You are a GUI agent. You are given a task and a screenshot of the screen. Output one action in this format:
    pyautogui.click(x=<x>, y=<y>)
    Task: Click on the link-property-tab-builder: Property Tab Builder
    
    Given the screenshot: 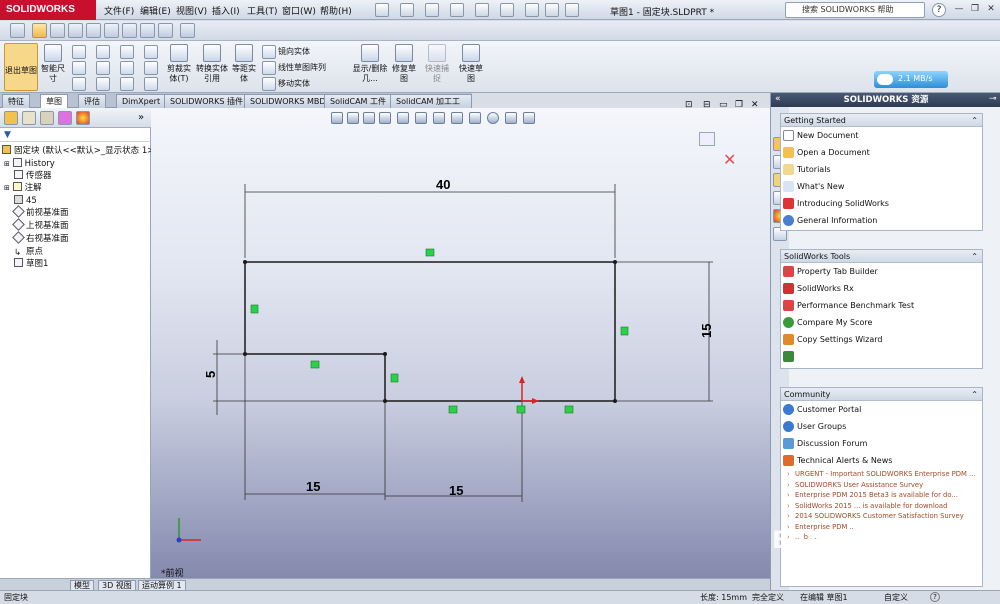 What is the action you would take?
    pyautogui.click(x=881, y=271)
    